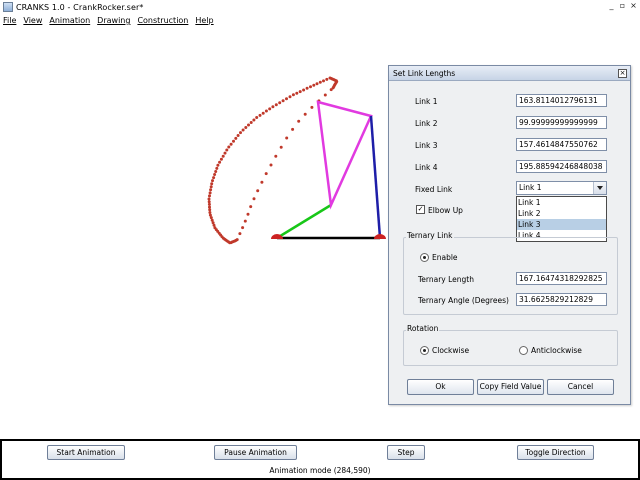  What do you see at coordinates (561, 213) in the screenshot?
I see `dropdown-option: Link 2` at bounding box center [561, 213].